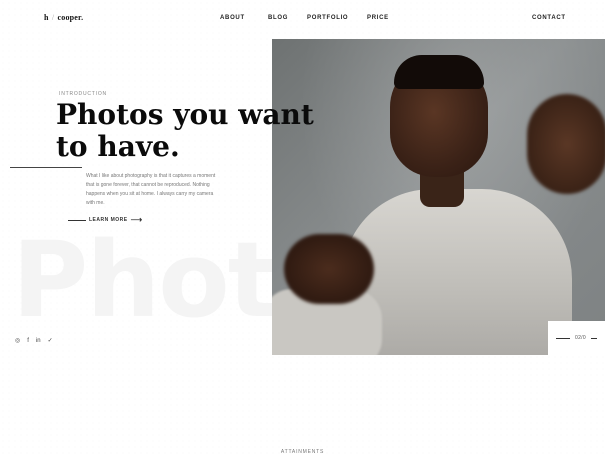 Image resolution: width=605 pixels, height=456 pixels. What do you see at coordinates (327, 18) in the screenshot?
I see `nav-portfolio: PORTFOLIO` at bounding box center [327, 18].